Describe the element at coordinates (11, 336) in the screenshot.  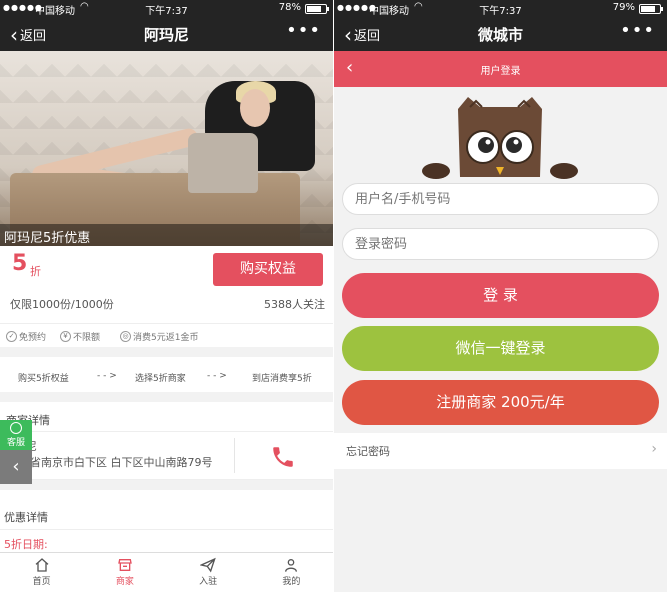
I see `check-circle-icon: ✓` at that location.